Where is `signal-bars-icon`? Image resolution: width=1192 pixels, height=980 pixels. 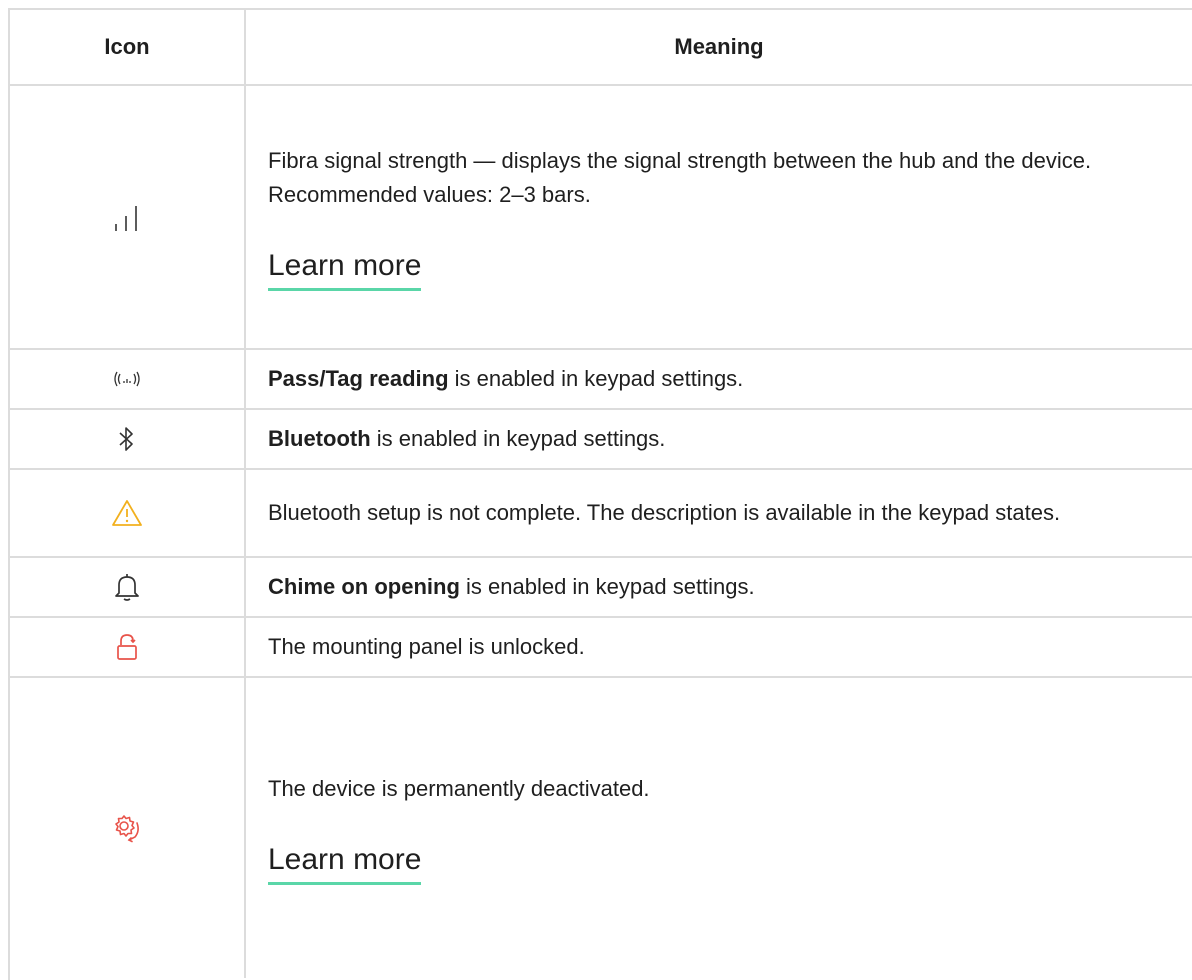
signal-bars-icon is located at coordinates (127, 217).